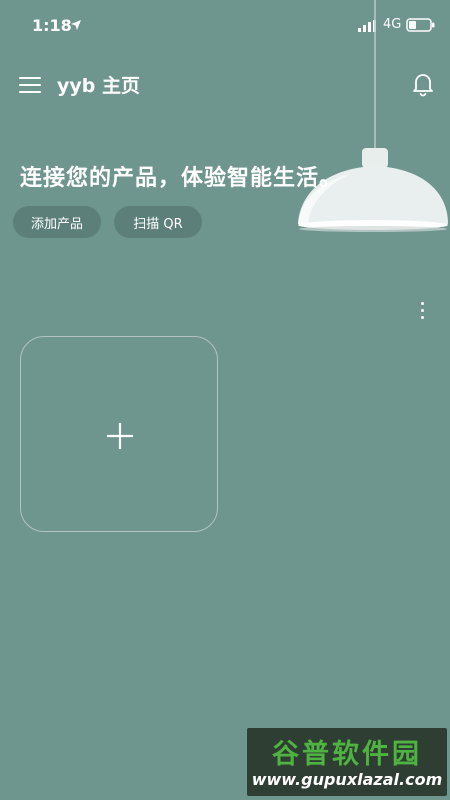 This screenshot has width=450, height=800. Describe the element at coordinates (76, 25) in the screenshot. I see `location-arrow-icon` at that location.